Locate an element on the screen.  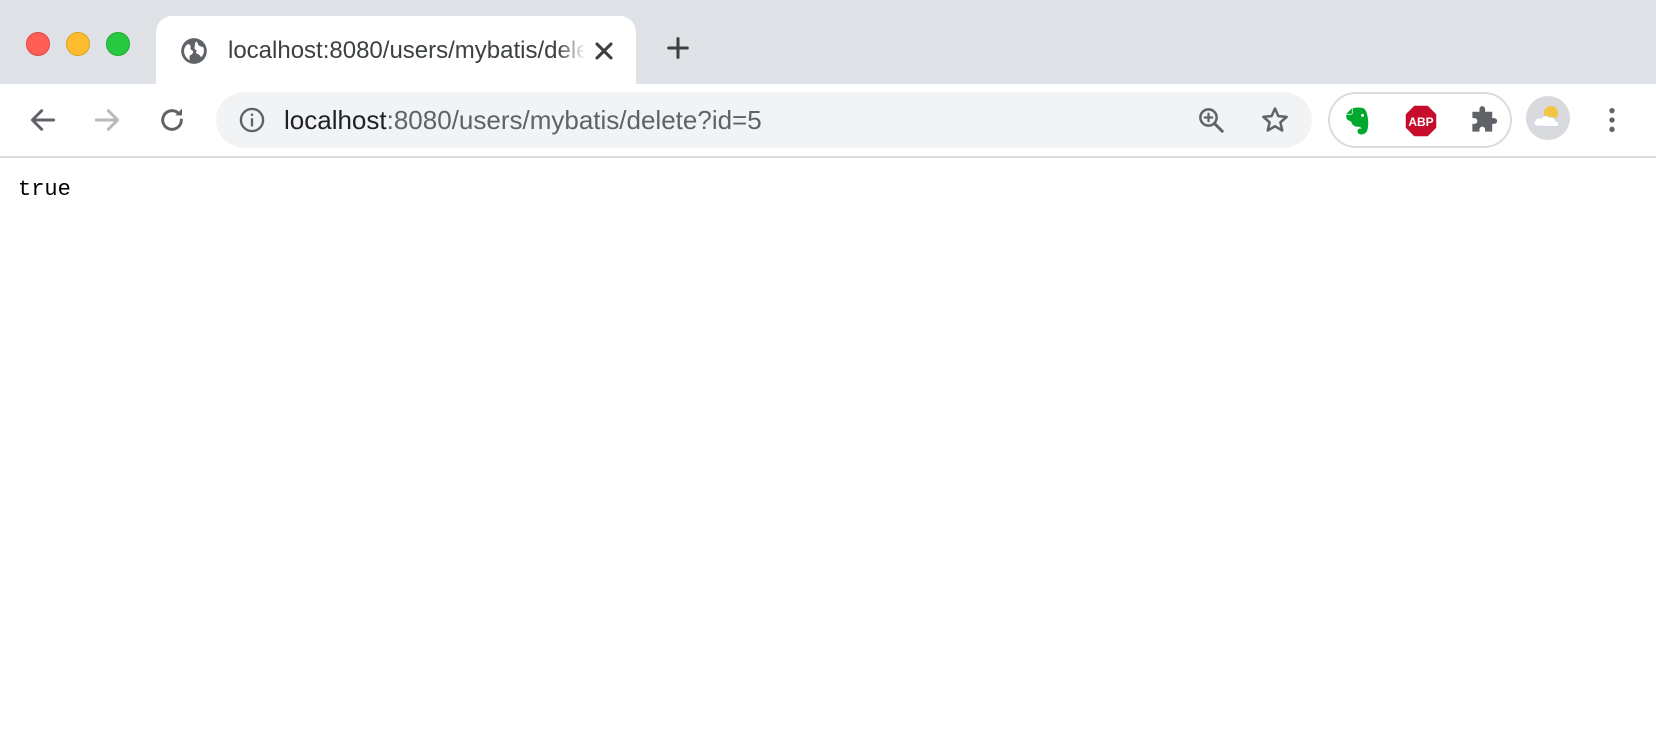
url-text: localhost:8080/users/mybatis/delete?id=5 is located at coordinates (523, 120).